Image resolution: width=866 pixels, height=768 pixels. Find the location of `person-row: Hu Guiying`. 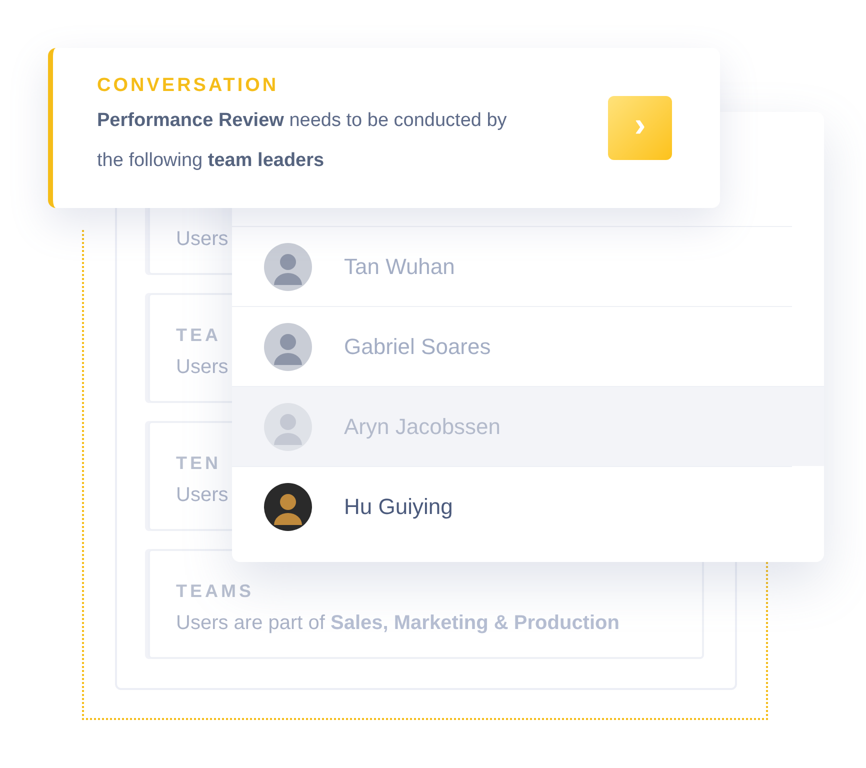

person-row: Hu Guiying is located at coordinates (512, 506).